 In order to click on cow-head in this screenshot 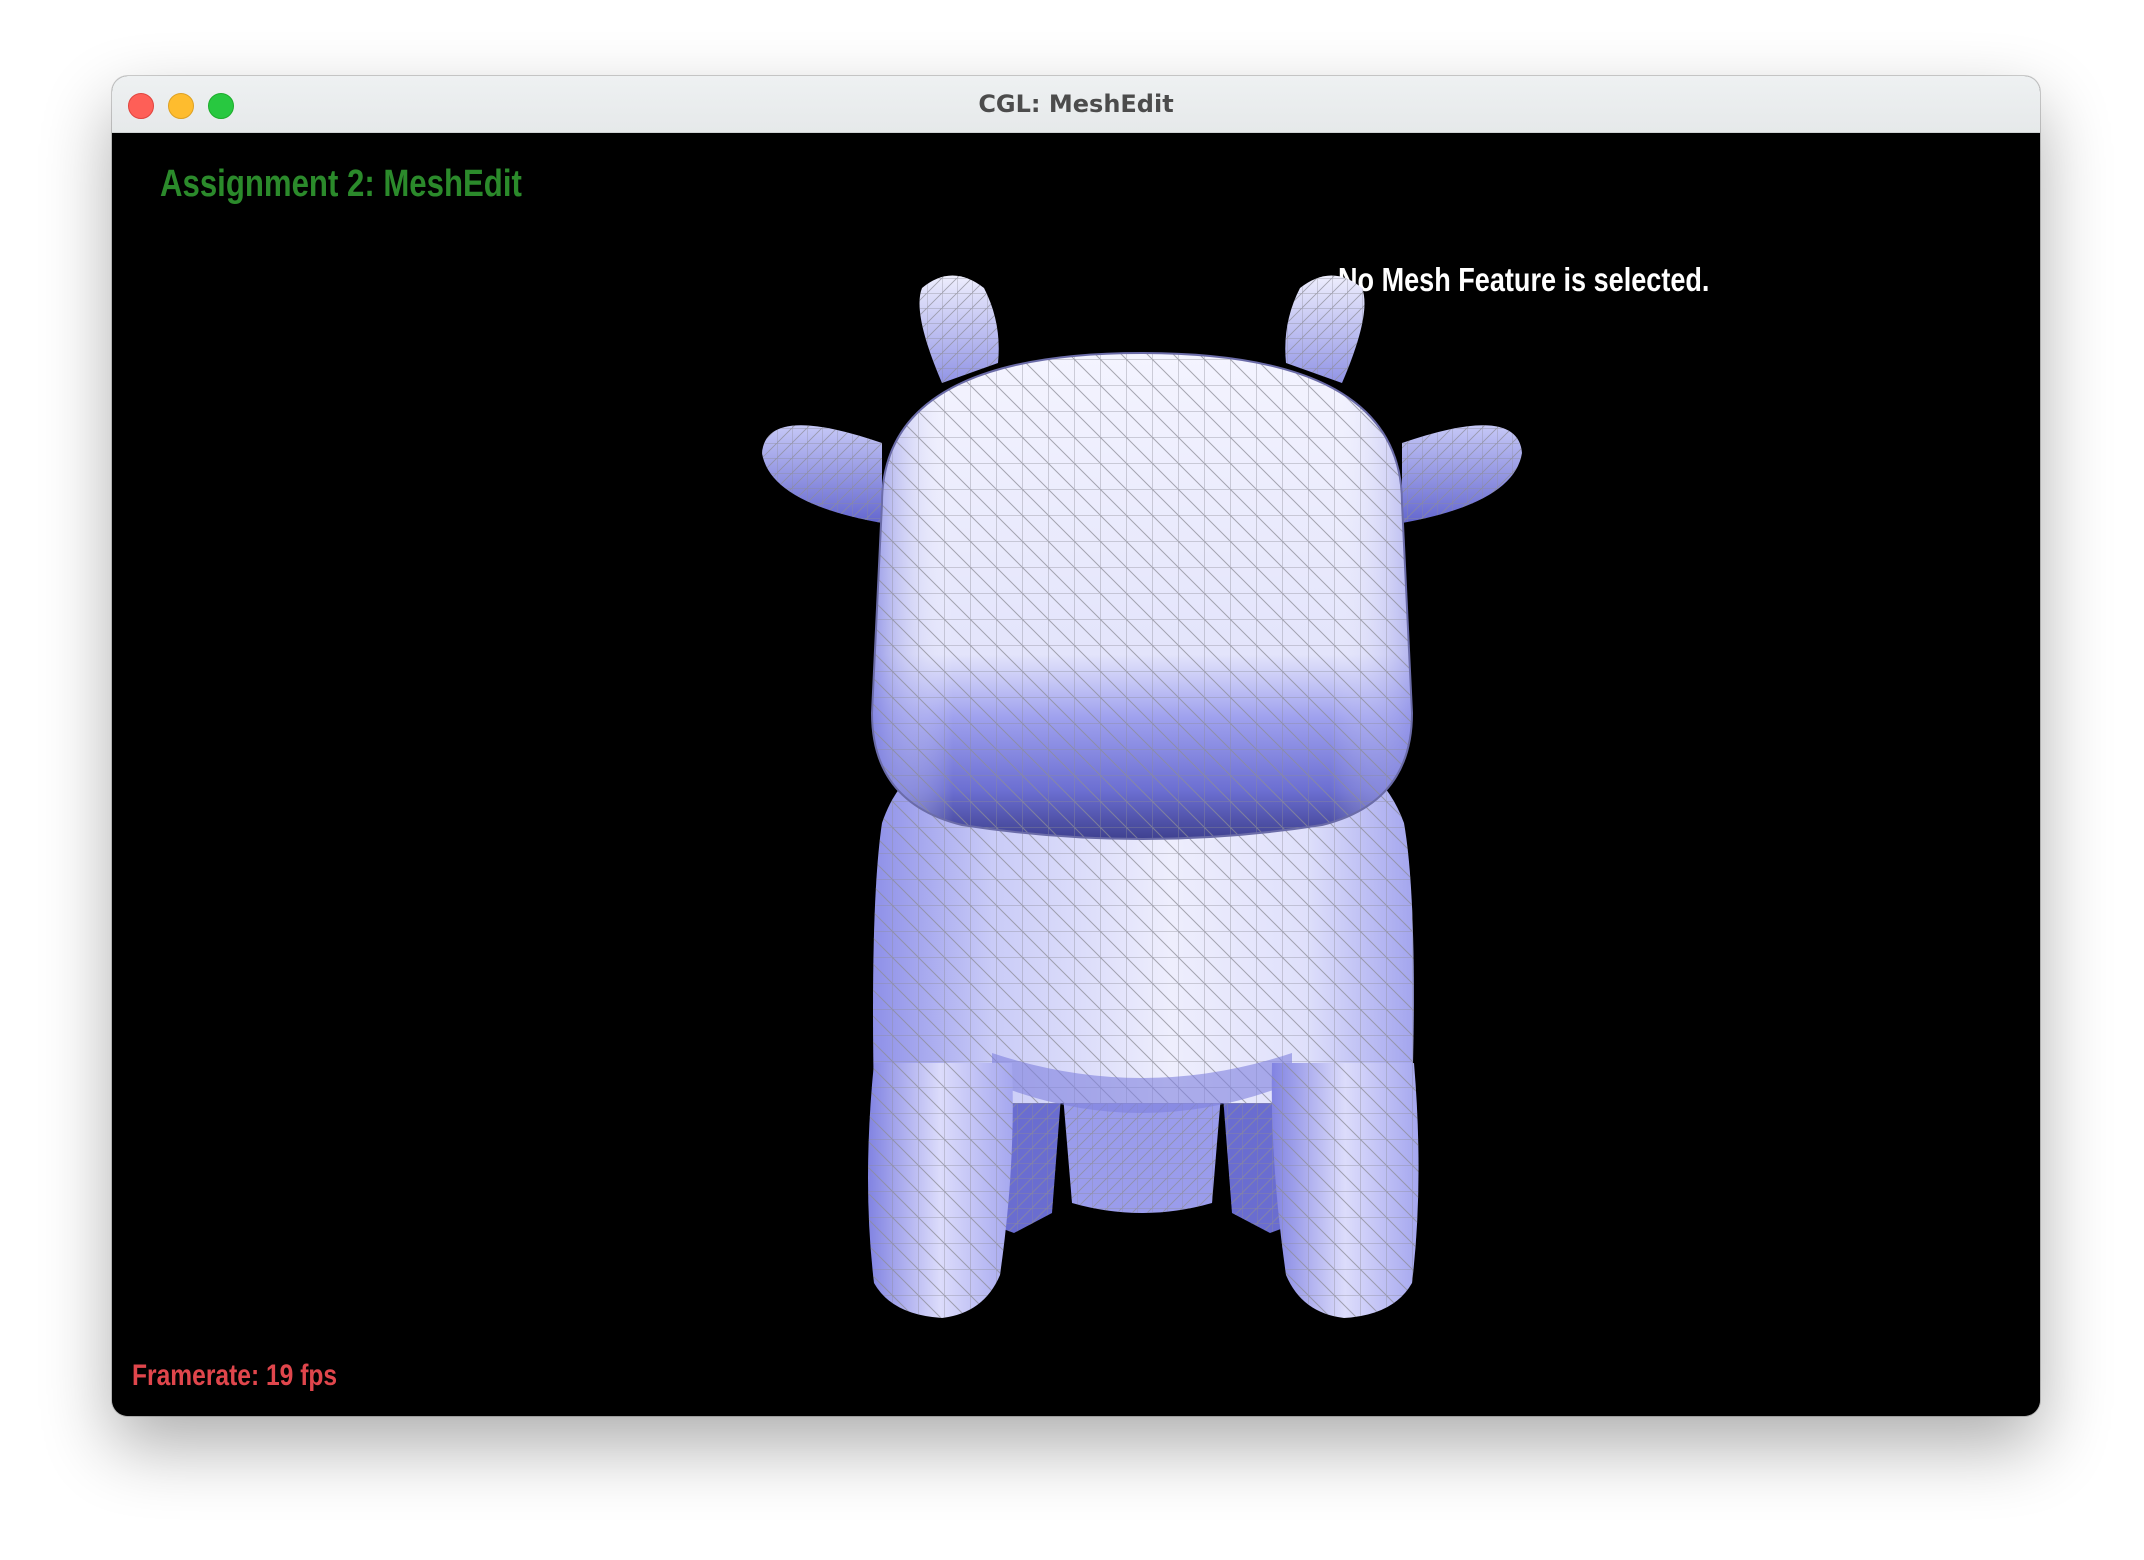, I will do `click(1142, 595)`.